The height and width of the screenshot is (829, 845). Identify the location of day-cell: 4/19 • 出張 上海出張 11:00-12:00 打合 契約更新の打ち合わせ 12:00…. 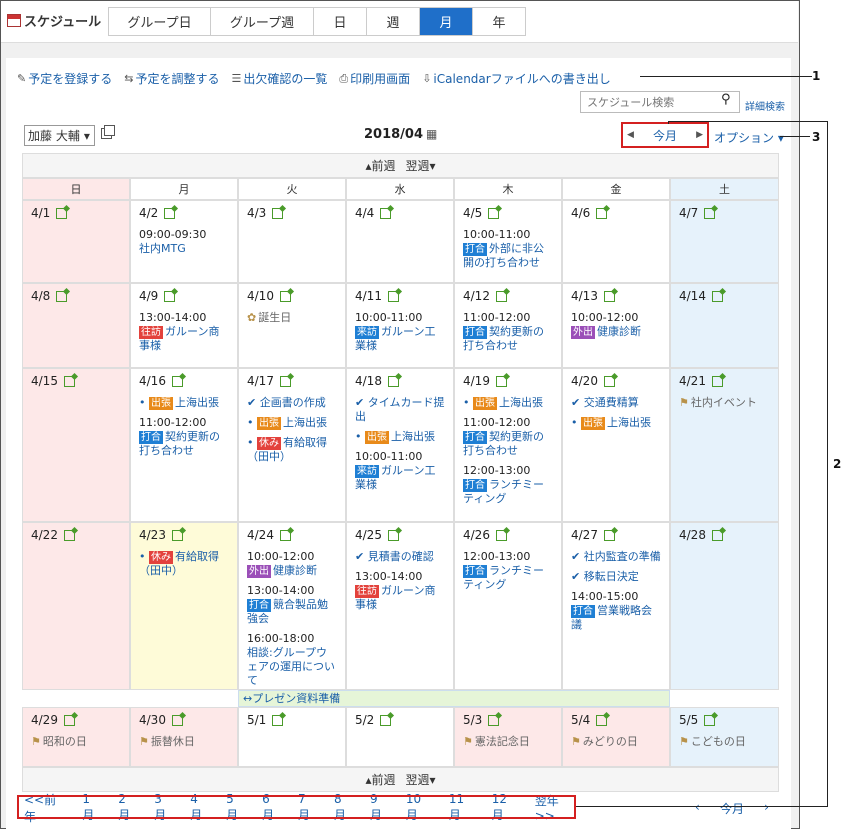
(508, 445).